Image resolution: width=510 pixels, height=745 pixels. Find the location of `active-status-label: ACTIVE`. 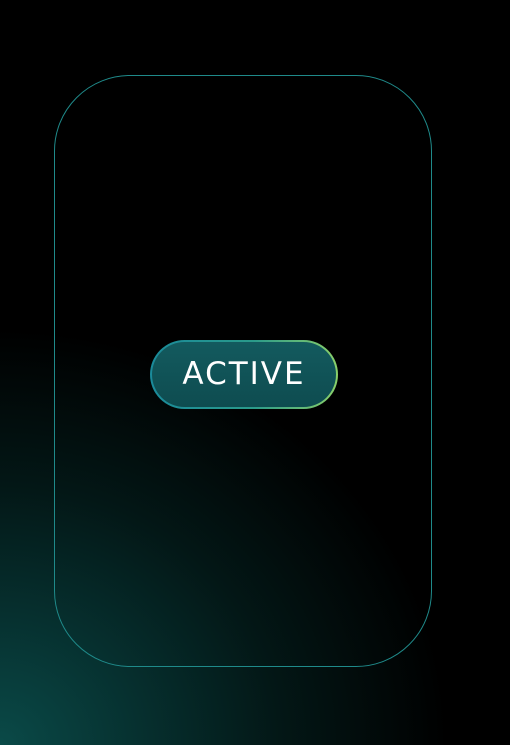

active-status-label: ACTIVE is located at coordinates (244, 374).